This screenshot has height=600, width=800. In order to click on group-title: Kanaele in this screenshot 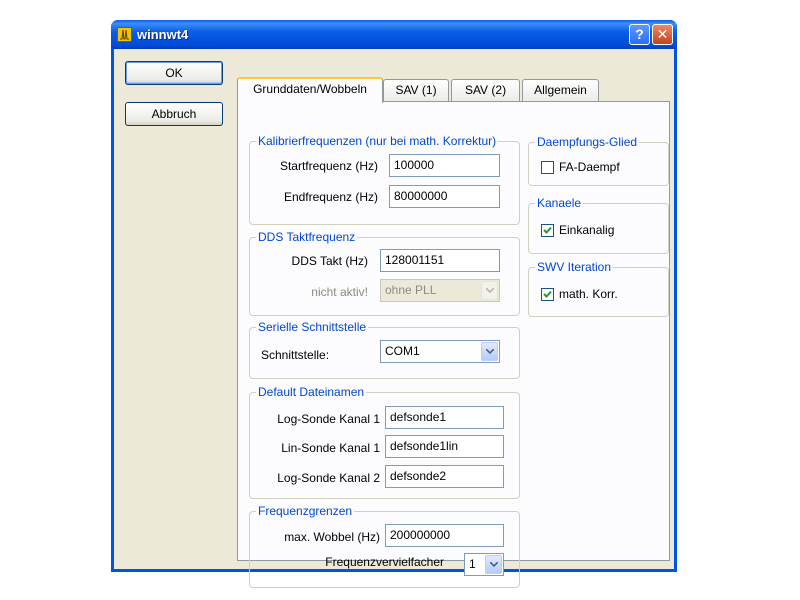, I will do `click(559, 203)`.